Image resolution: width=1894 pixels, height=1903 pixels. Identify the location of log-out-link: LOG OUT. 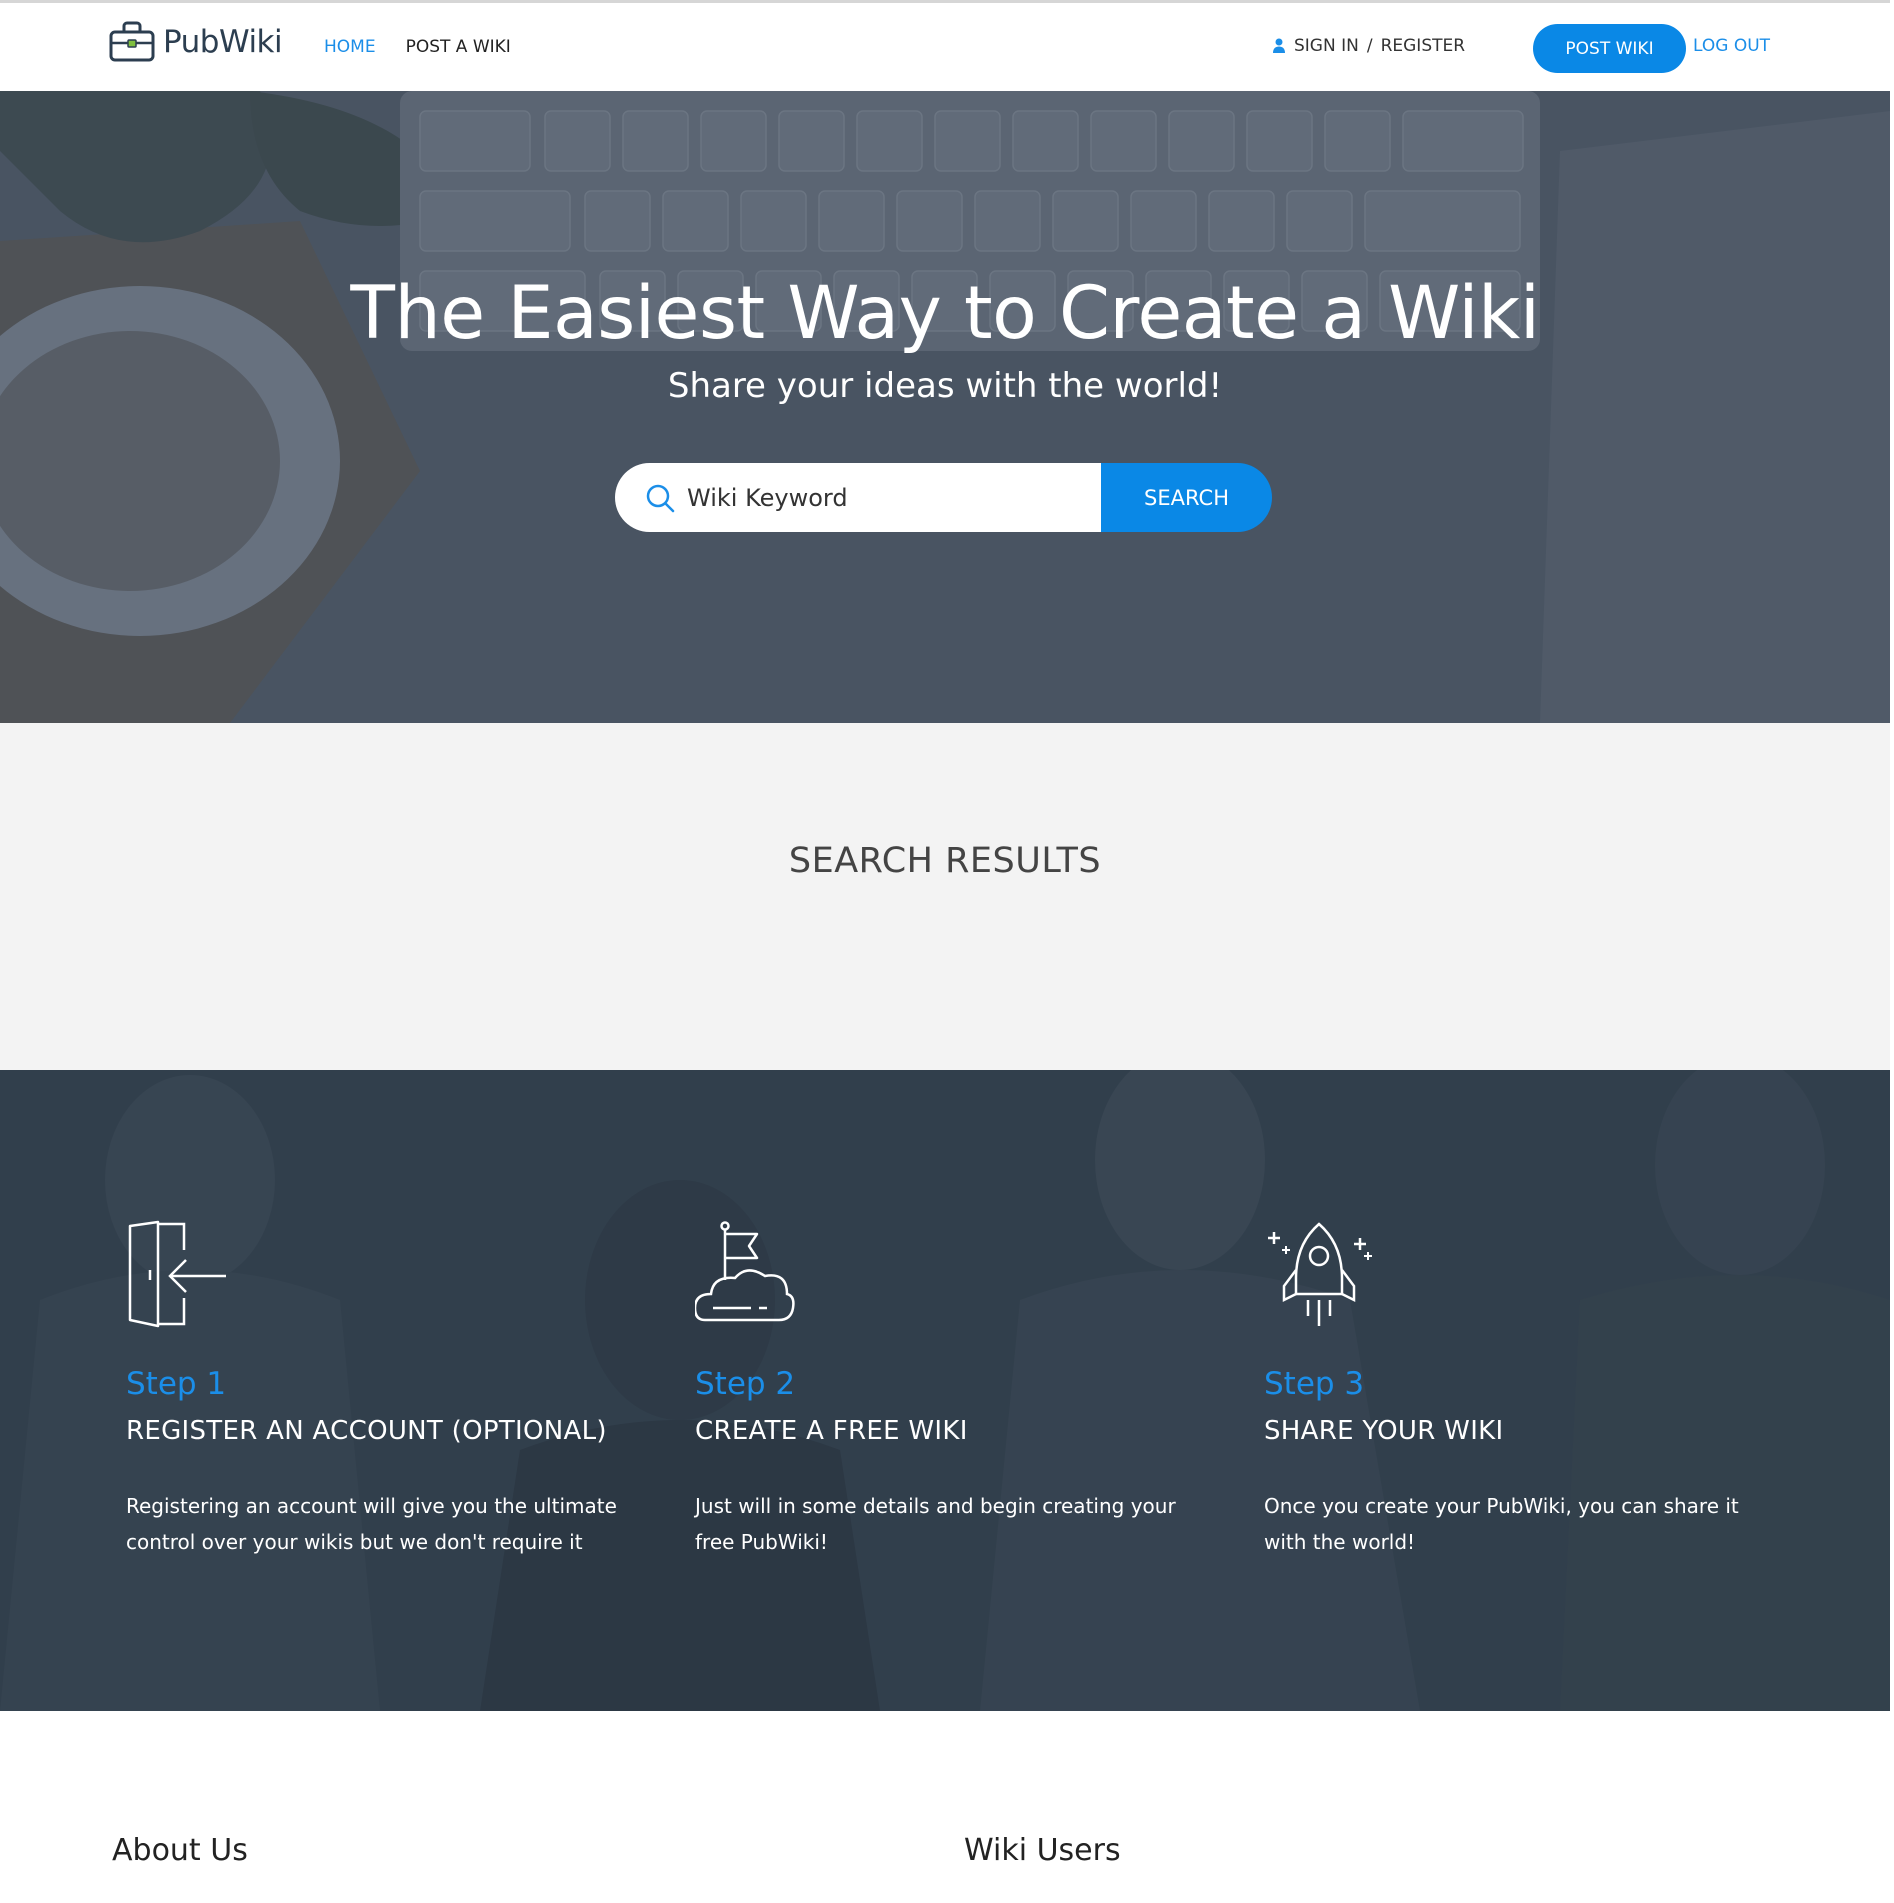
(1731, 46).